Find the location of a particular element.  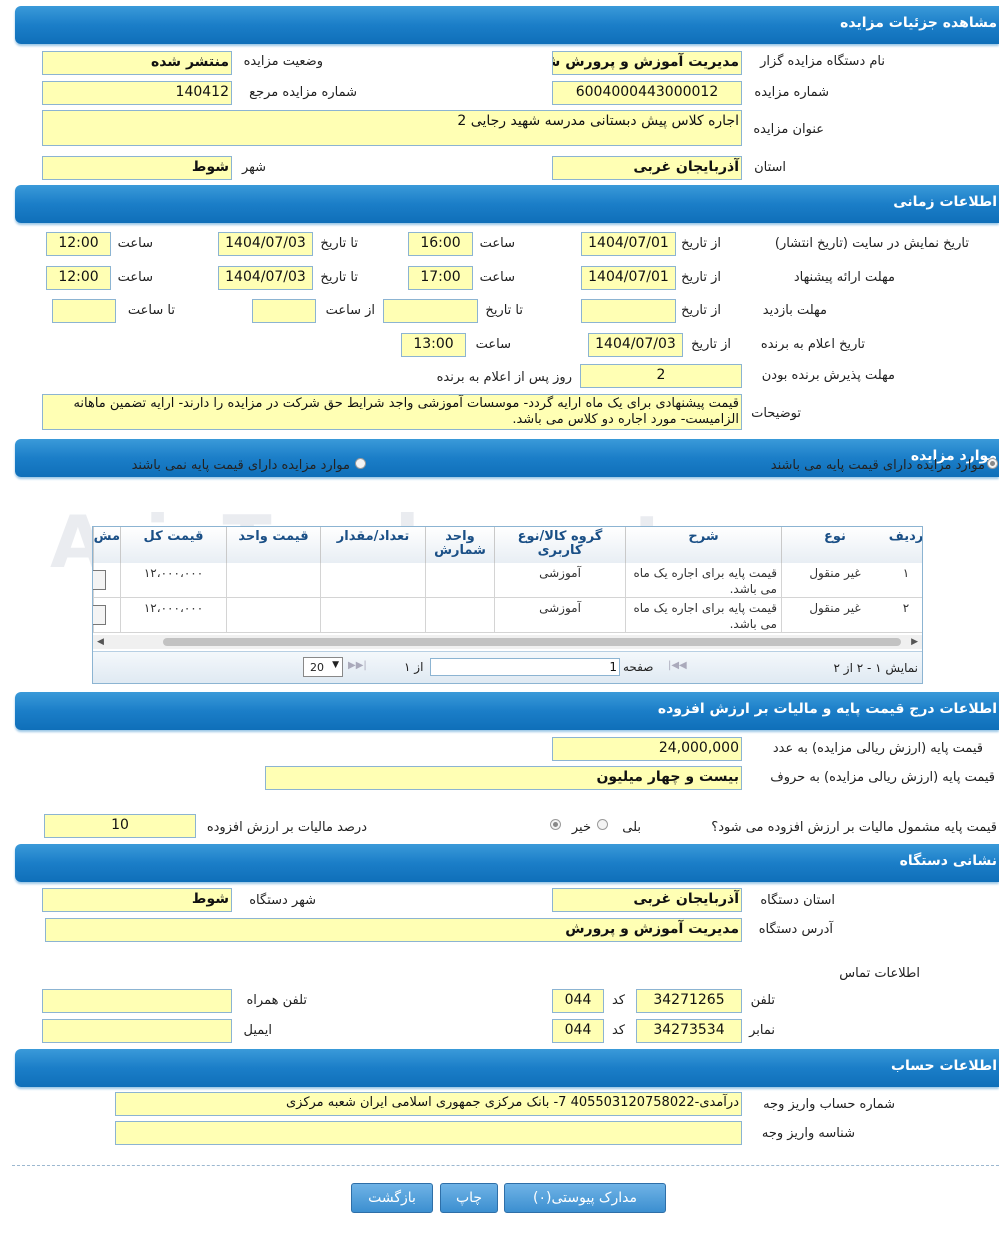

table-cell-extra is located at coordinates (106, 615).